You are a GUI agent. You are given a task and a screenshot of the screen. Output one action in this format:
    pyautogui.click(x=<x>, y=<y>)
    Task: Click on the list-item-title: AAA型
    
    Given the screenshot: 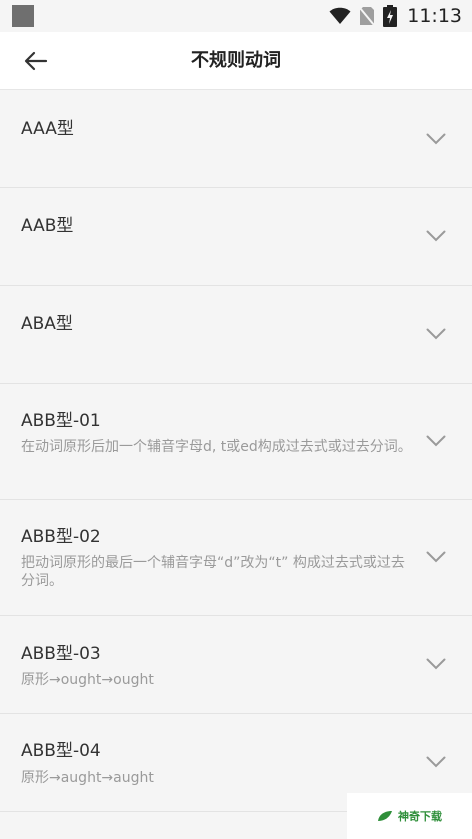 What is the action you would take?
    pyautogui.click(x=47, y=129)
    